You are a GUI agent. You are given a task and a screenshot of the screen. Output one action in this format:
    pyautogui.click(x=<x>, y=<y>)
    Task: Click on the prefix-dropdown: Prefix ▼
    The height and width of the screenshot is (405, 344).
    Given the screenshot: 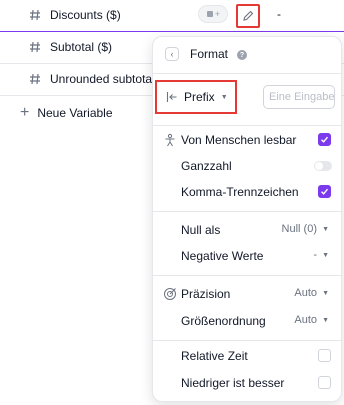 What is the action you would take?
    pyautogui.click(x=196, y=97)
    